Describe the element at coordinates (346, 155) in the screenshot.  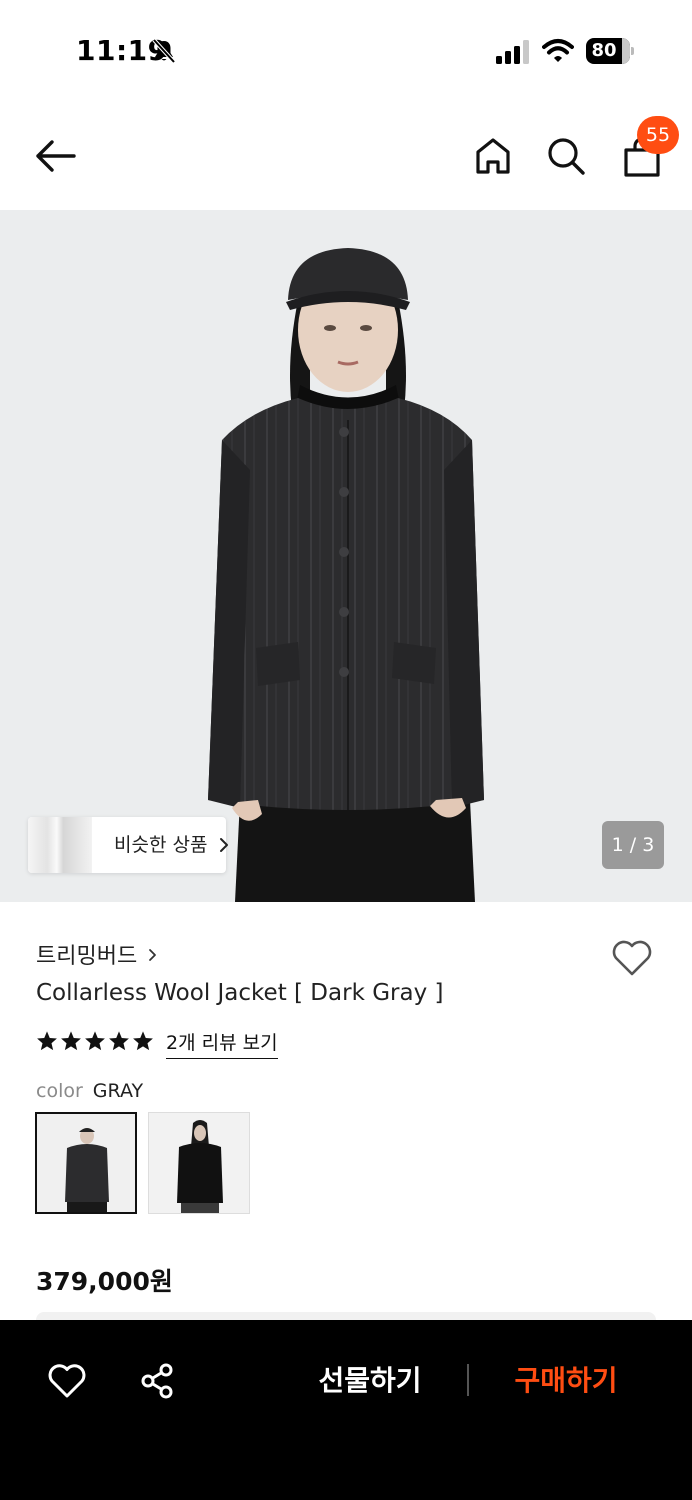
I see `top-nav: 55` at that location.